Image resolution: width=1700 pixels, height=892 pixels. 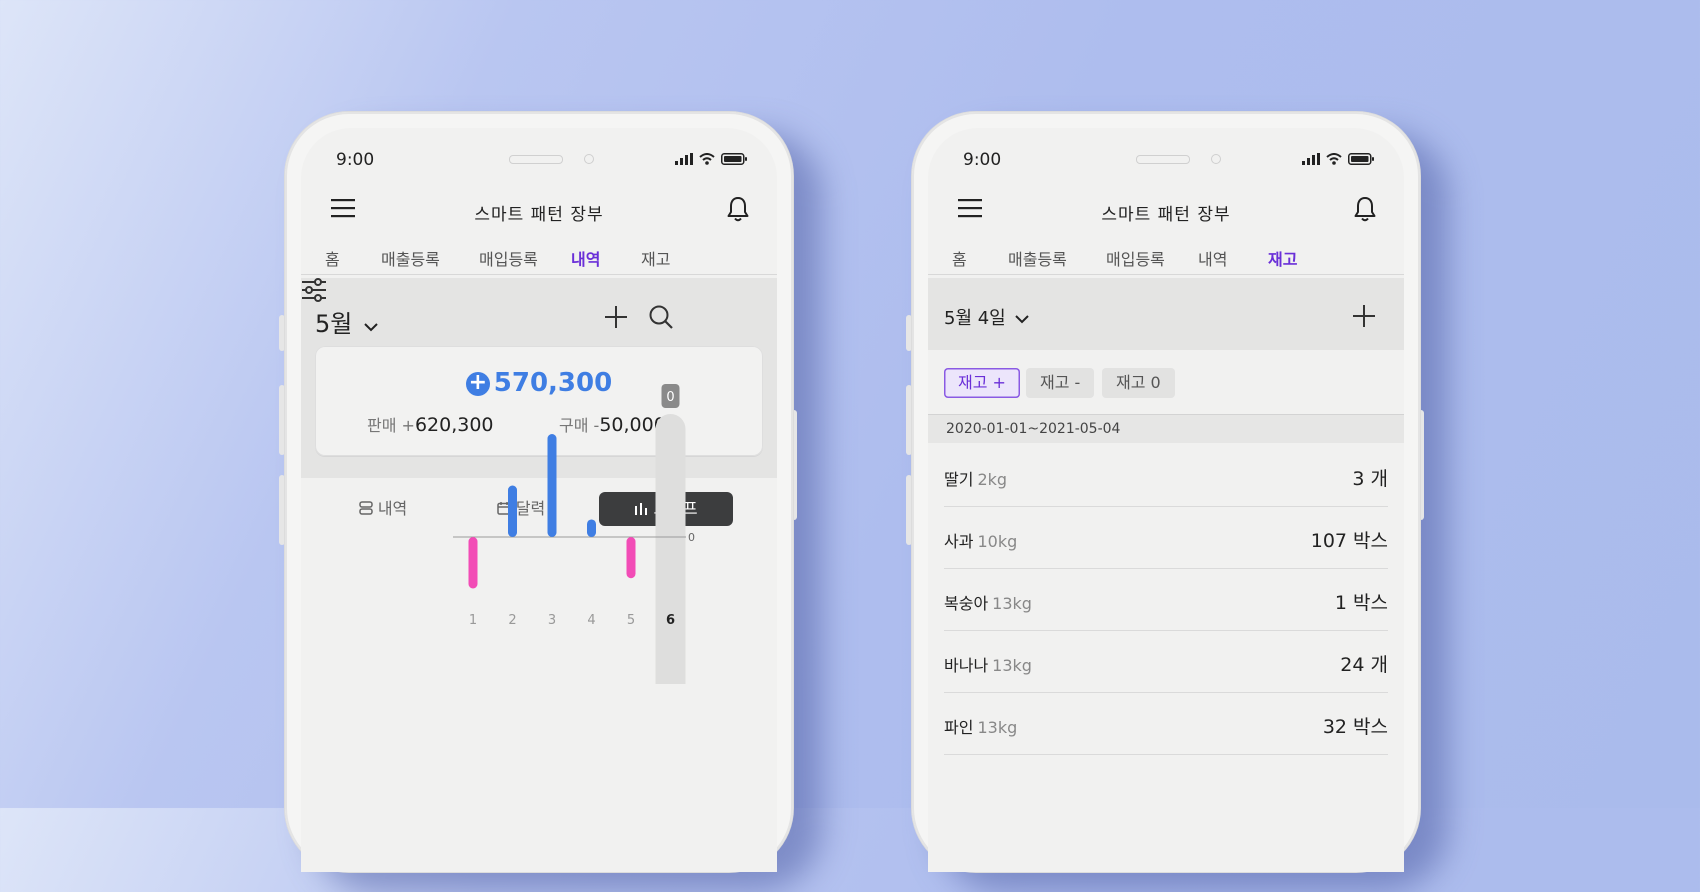 I want to click on inventory-row: 딸기 2kg 3 개, so click(x=1166, y=475).